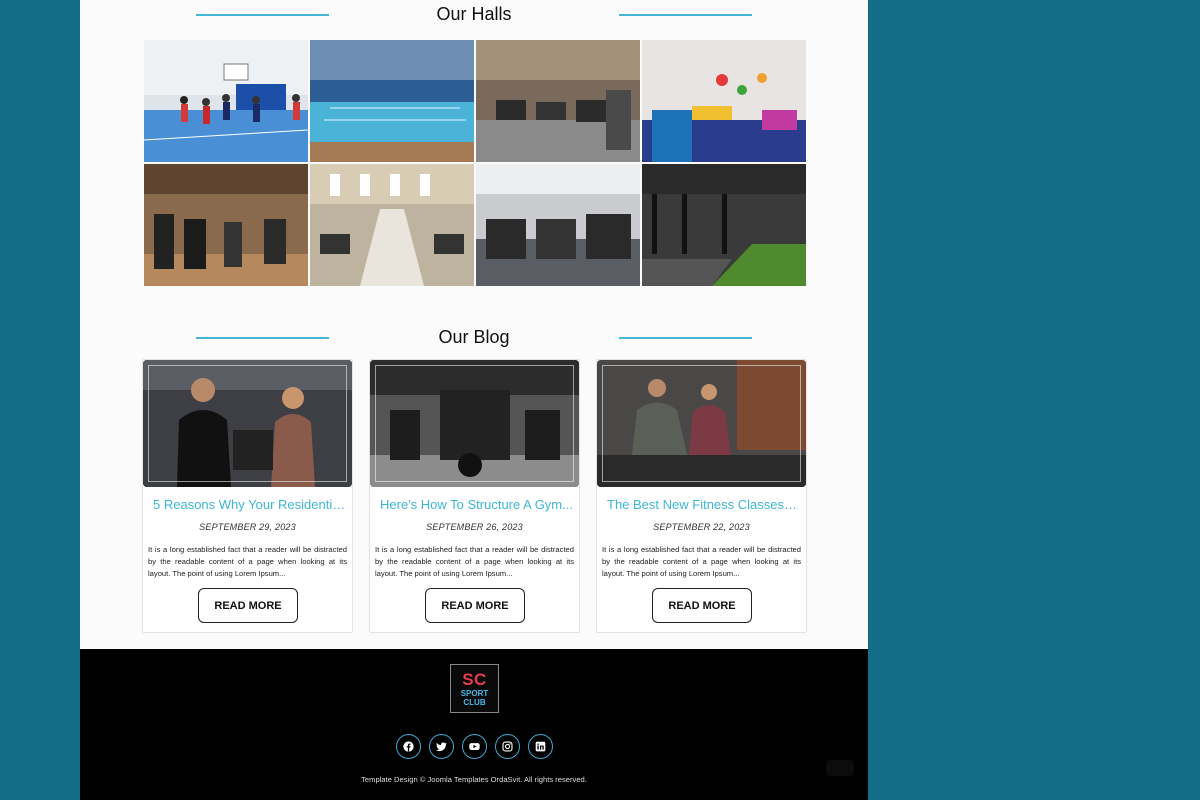  I want to click on hall-image-pool, so click(392, 101).